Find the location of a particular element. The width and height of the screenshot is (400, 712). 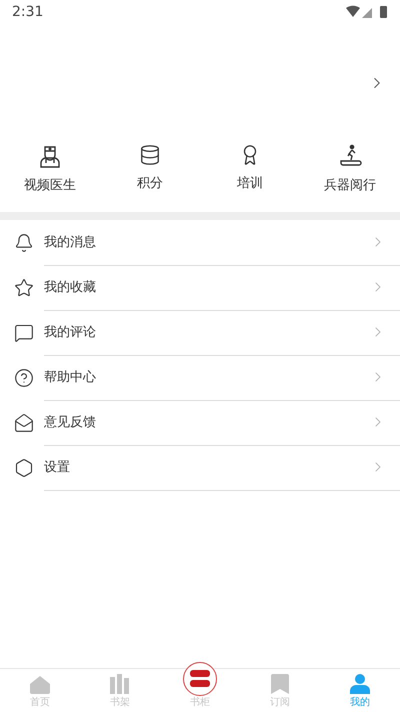

comment-icon is located at coordinates (24, 332).